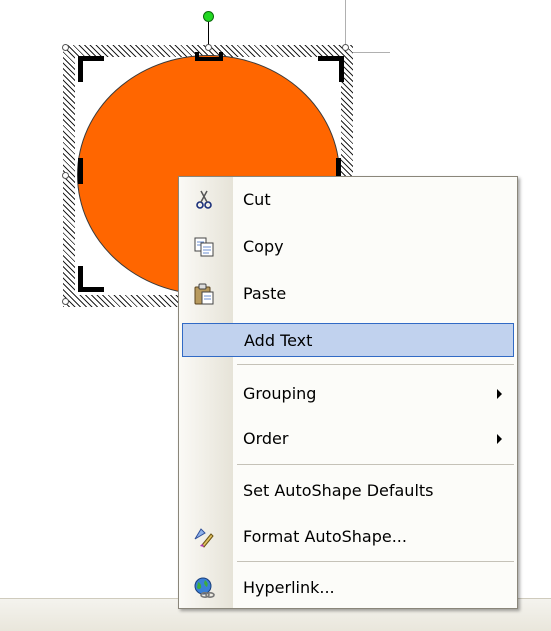 The width and height of the screenshot is (551, 631). Describe the element at coordinates (91, 279) in the screenshot. I see `crop-handle-bottom-left` at that location.